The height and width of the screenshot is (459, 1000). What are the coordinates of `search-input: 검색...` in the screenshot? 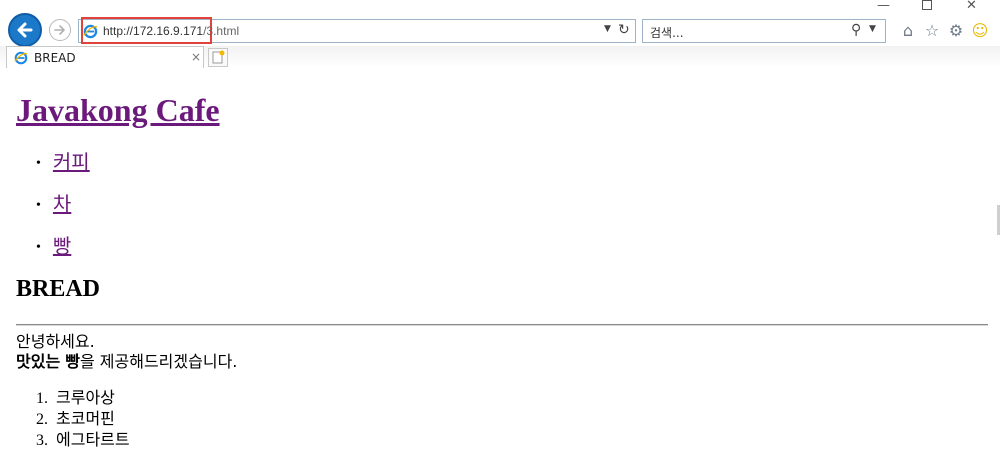 It's located at (667, 32).